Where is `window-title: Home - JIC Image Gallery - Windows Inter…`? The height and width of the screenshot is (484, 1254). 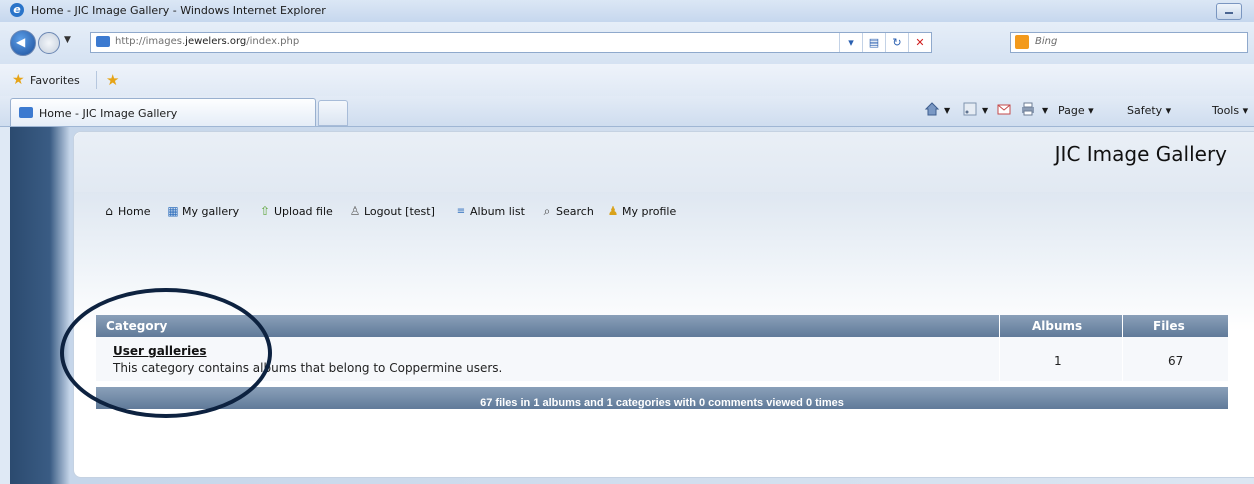 window-title: Home - JIC Image Gallery - Windows Inter… is located at coordinates (178, 10).